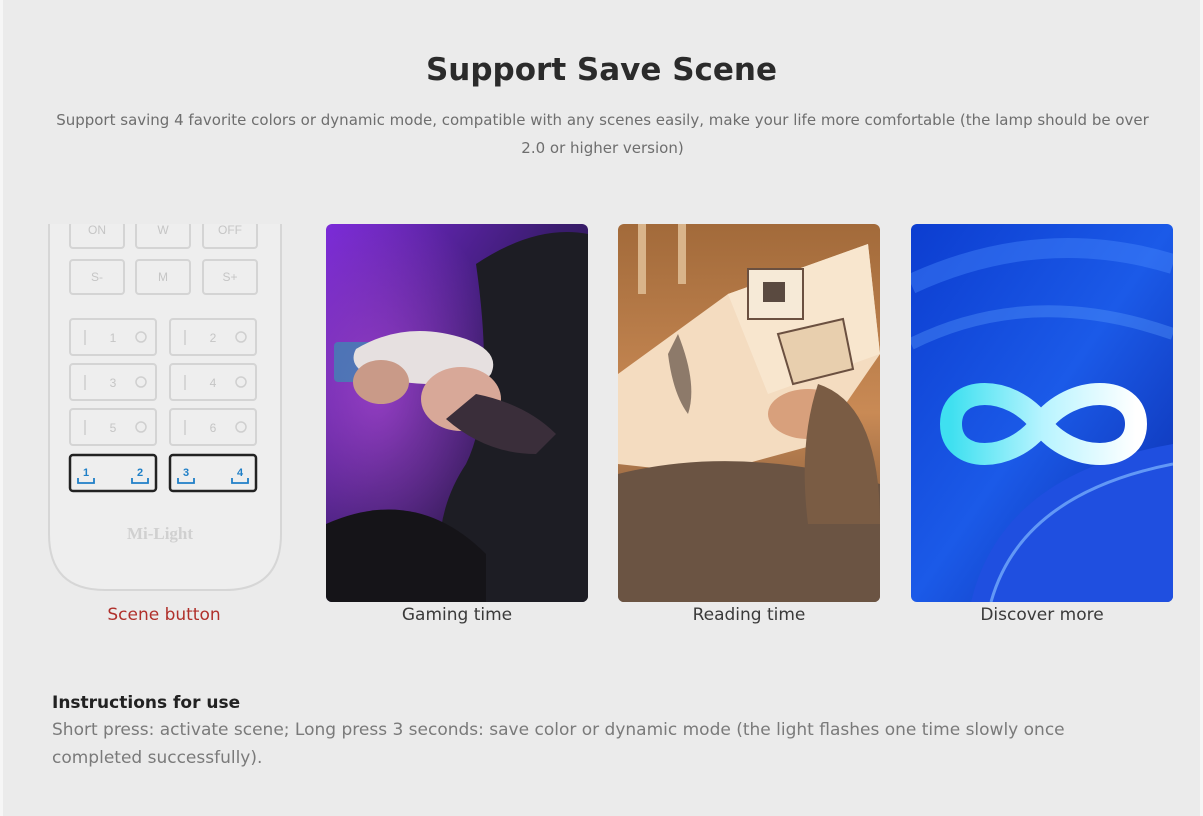 The image size is (1203, 816). What do you see at coordinates (186, 473) in the screenshot?
I see `scene-3-label: 3` at bounding box center [186, 473].